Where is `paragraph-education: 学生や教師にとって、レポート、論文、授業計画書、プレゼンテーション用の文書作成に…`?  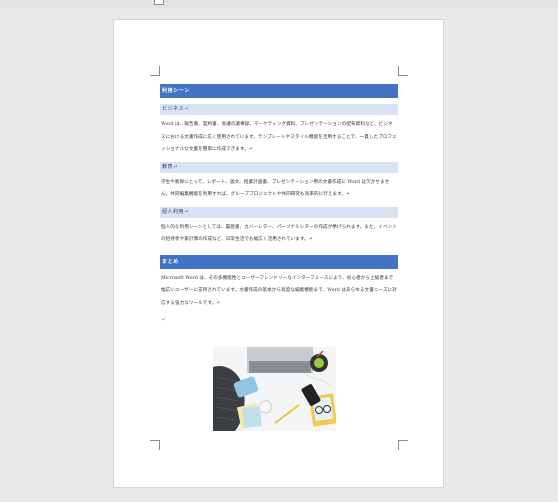 paragraph-education: 学生や教師にとって、レポート、論文、授業計画書、プレゼンテーション用の文書作成に… is located at coordinates (279, 189).